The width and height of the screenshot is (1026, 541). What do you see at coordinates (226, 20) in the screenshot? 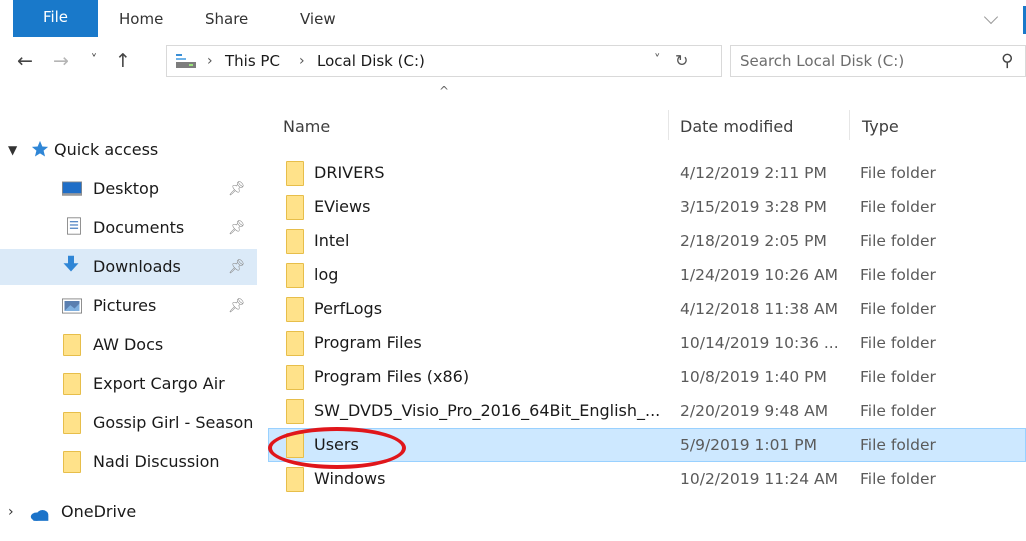
I see `tab-share: Share` at bounding box center [226, 20].